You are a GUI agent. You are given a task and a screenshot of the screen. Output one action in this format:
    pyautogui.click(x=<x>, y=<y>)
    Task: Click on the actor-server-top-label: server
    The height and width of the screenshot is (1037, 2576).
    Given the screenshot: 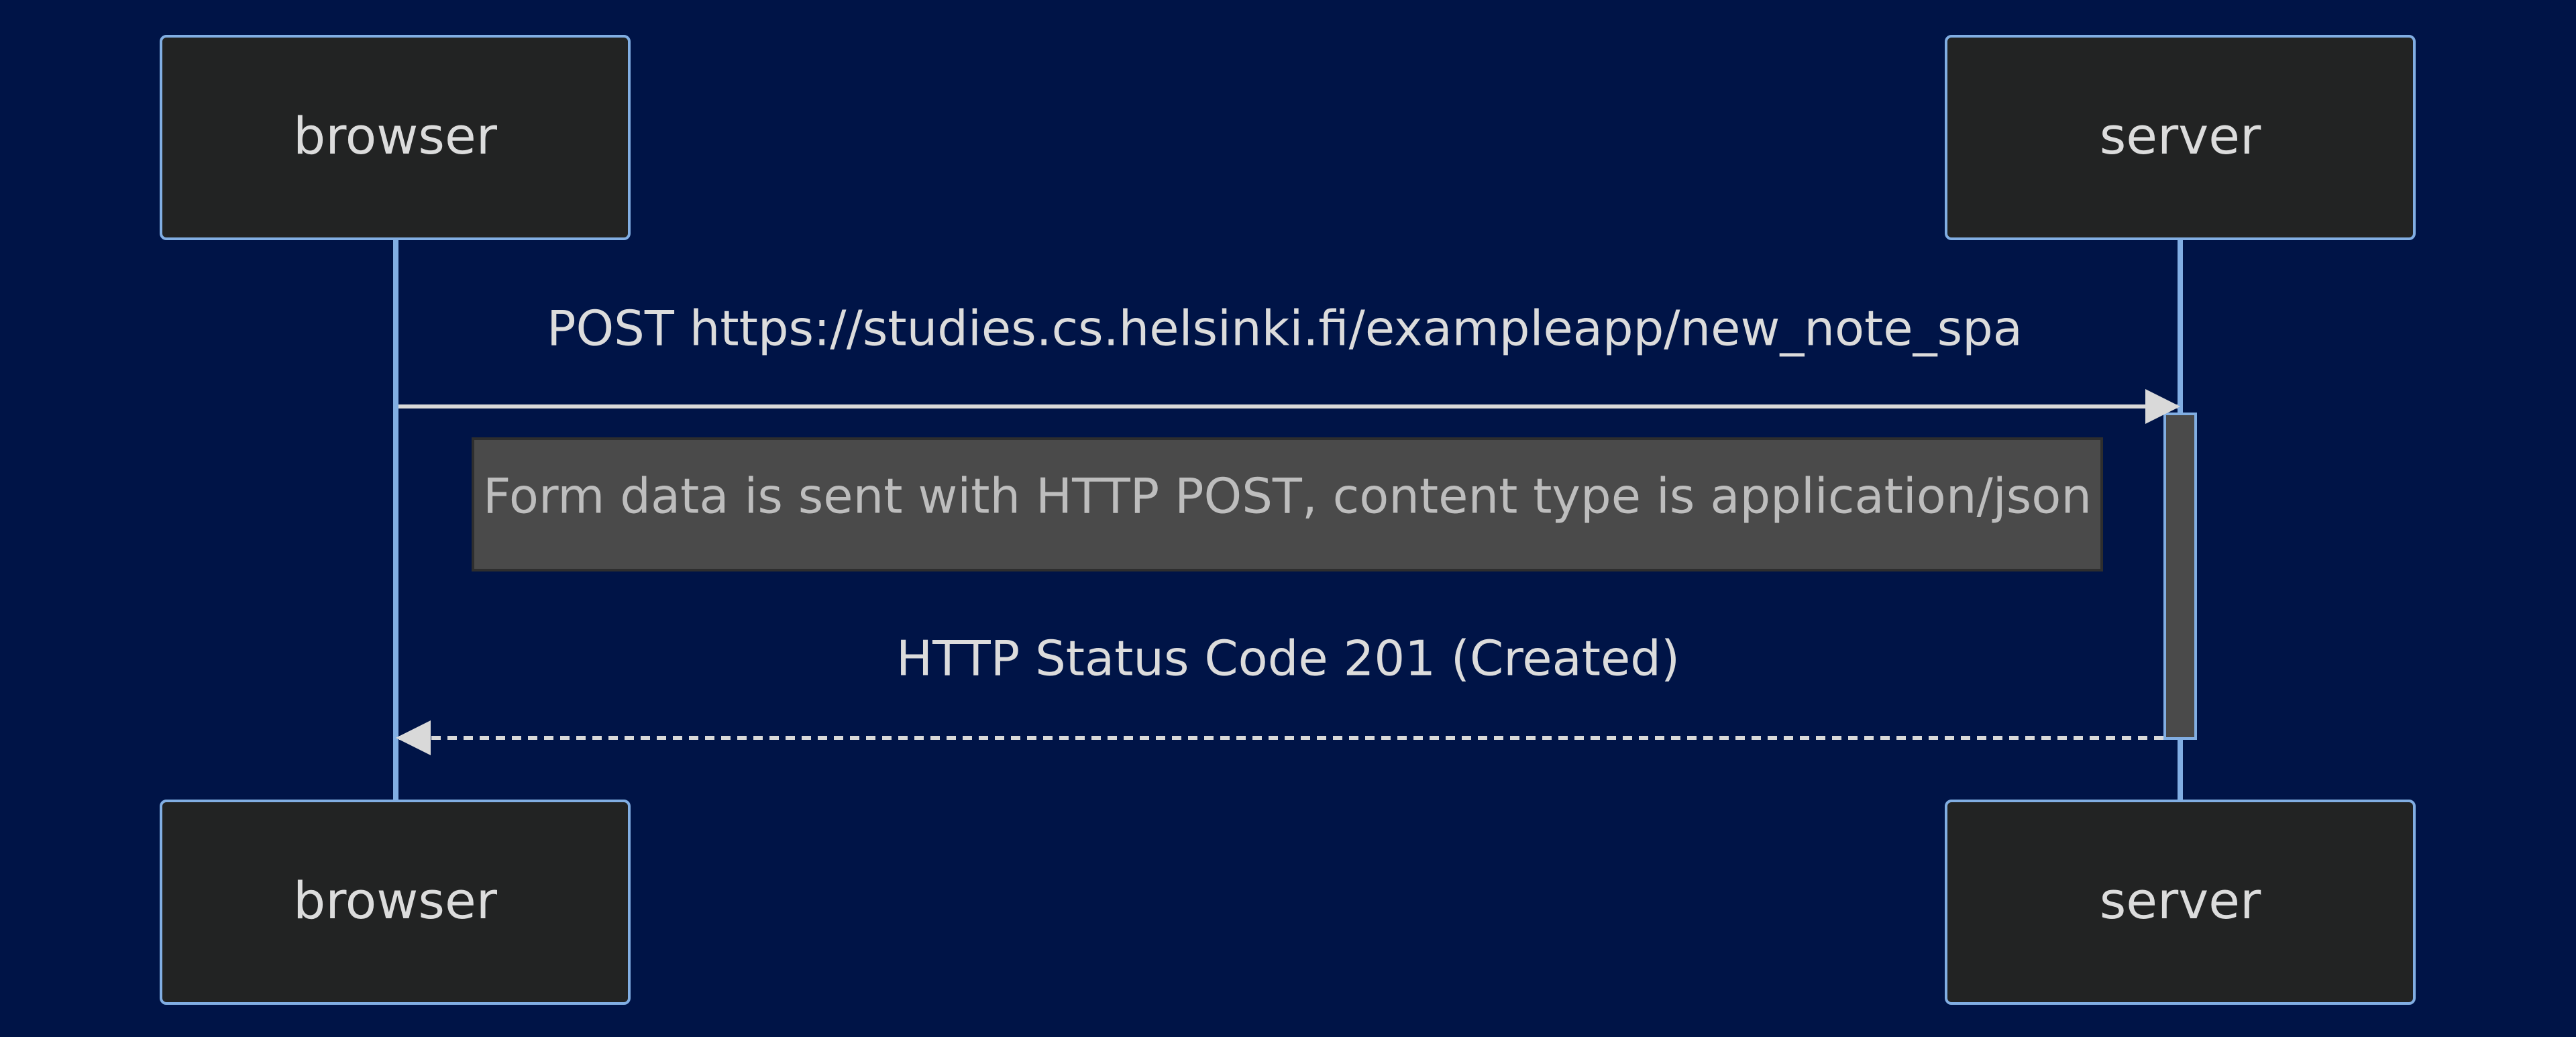 What is the action you would take?
    pyautogui.click(x=2180, y=136)
    